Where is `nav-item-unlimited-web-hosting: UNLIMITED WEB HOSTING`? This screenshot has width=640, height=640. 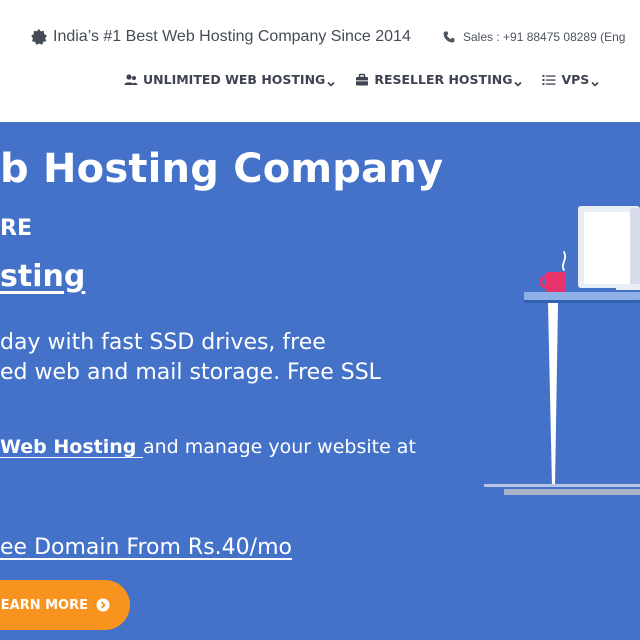 nav-item-unlimited-web-hosting: UNLIMITED WEB HOSTING is located at coordinates (229, 79).